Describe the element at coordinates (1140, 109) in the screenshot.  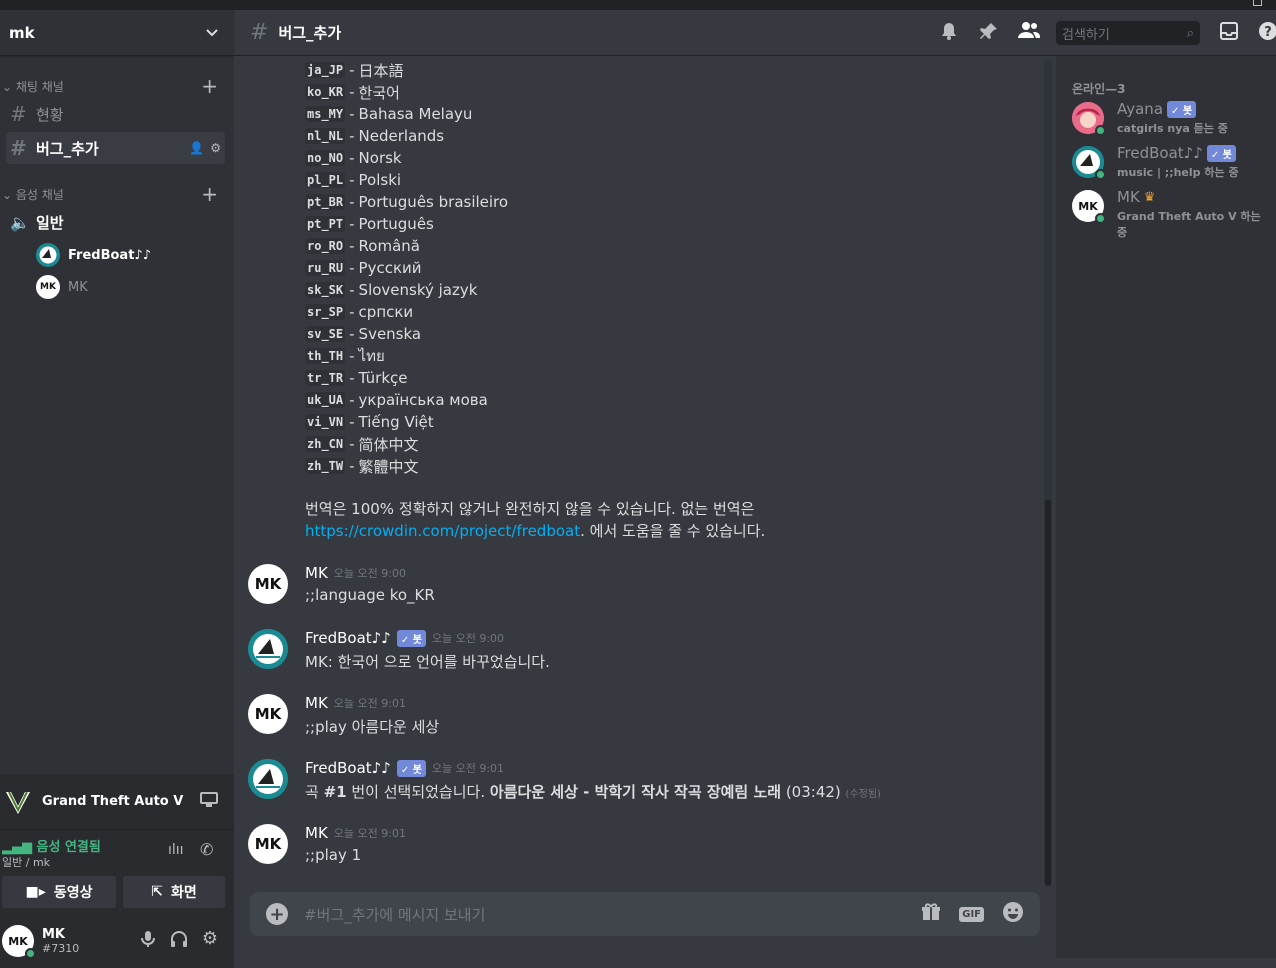
I see `member-name: Ayana` at that location.